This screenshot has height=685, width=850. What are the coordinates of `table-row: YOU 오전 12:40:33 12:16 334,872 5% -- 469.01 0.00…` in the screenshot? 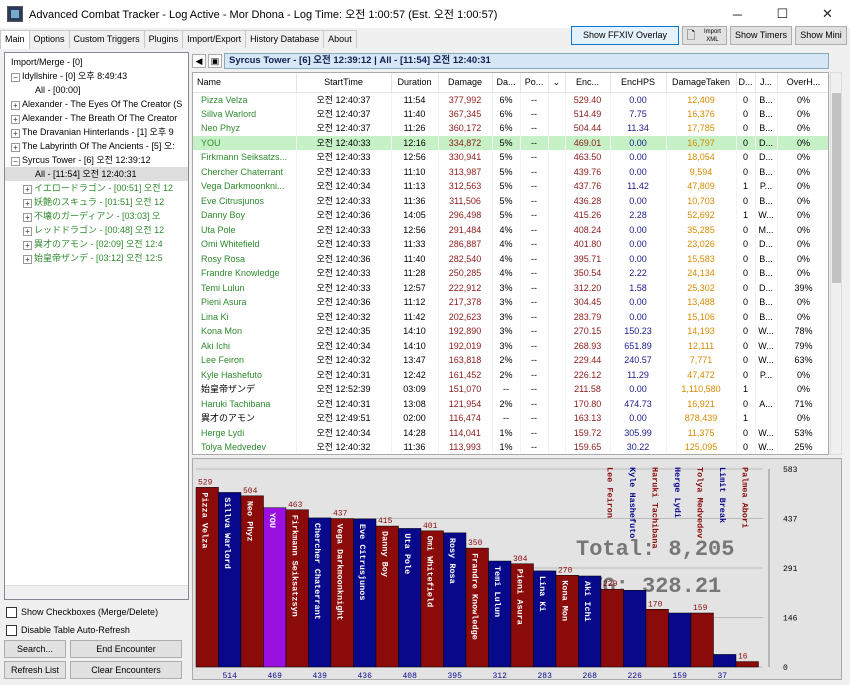 It's located at (510, 142).